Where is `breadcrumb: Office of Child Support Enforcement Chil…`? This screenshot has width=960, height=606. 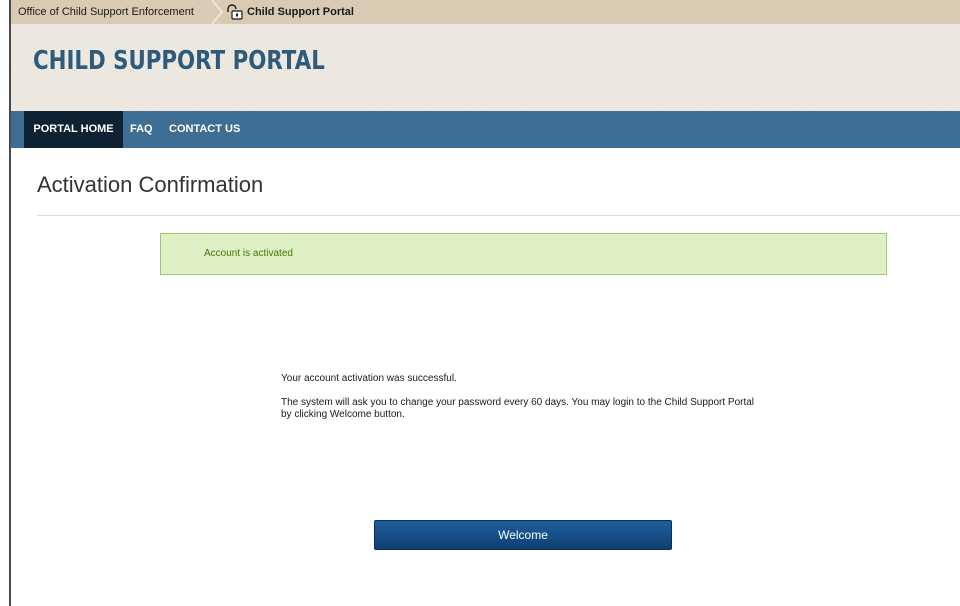
breadcrumb: Office of Child Support Enforcement Chil… is located at coordinates (485, 12).